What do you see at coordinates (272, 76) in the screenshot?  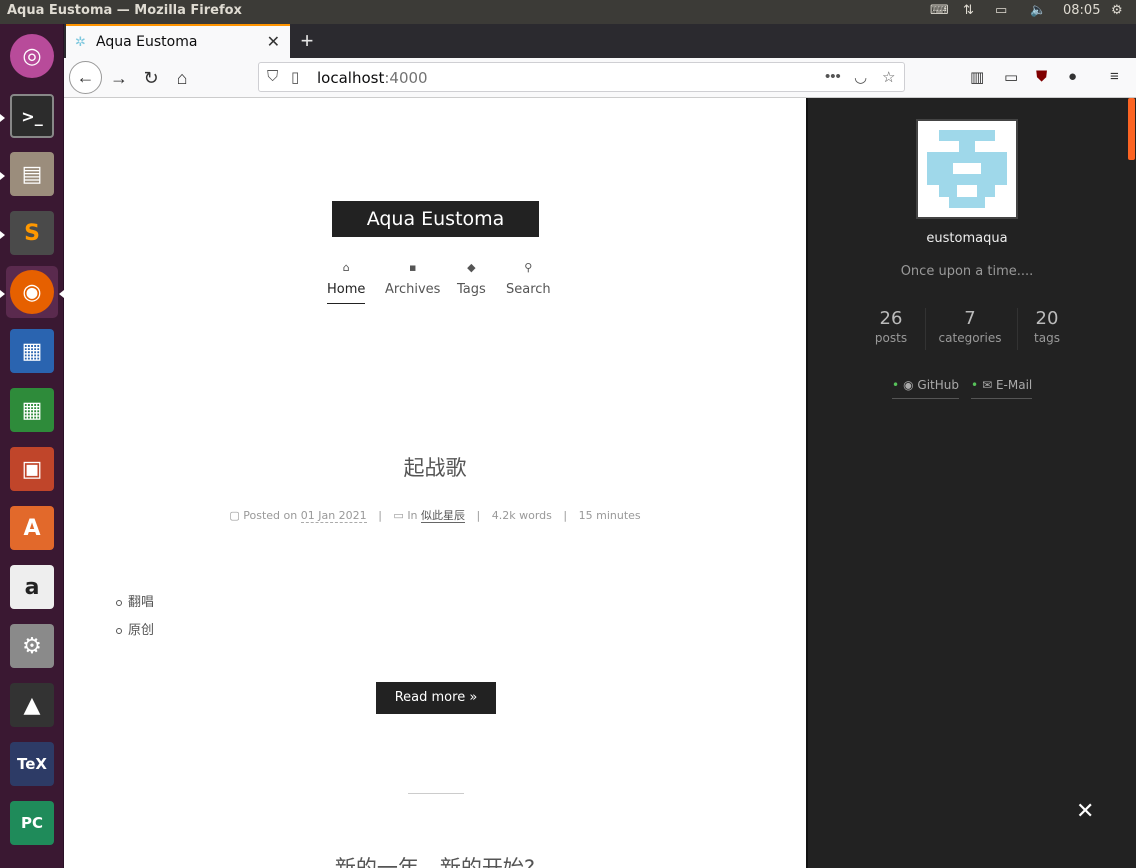 I see `shield-icon: ⛉` at bounding box center [272, 76].